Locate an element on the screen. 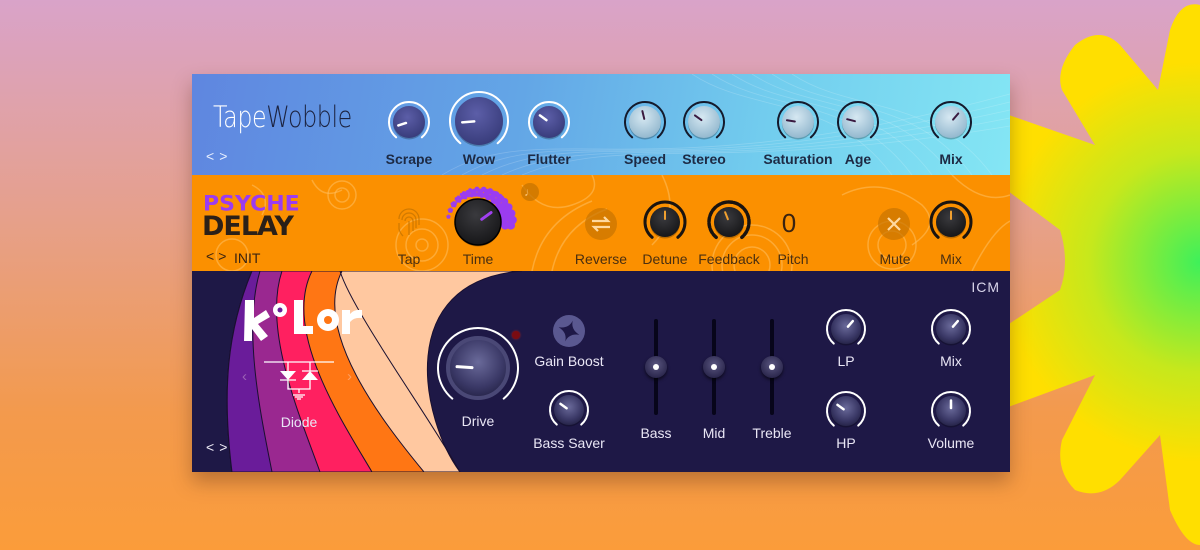 Image resolution: width=1200 pixels, height=550 pixels. reverse-button is located at coordinates (601, 224).